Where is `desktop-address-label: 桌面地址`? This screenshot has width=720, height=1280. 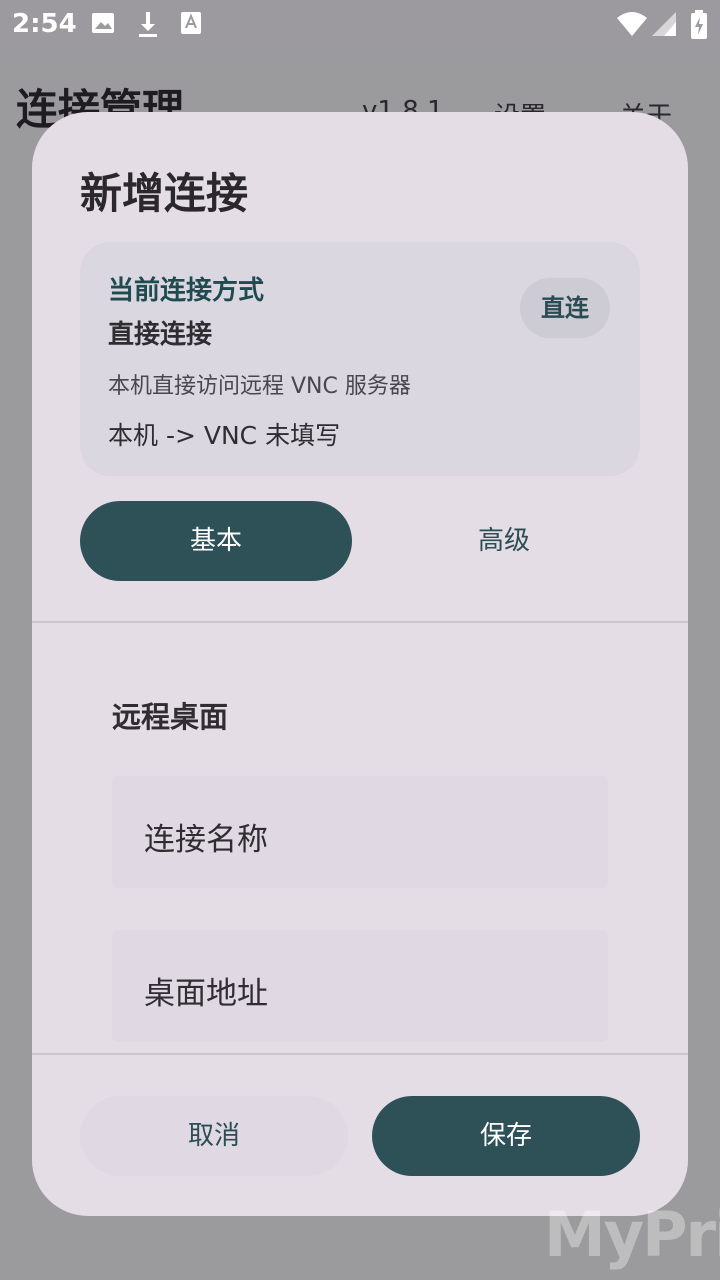
desktop-address-label: 桌面地址 is located at coordinates (206, 994).